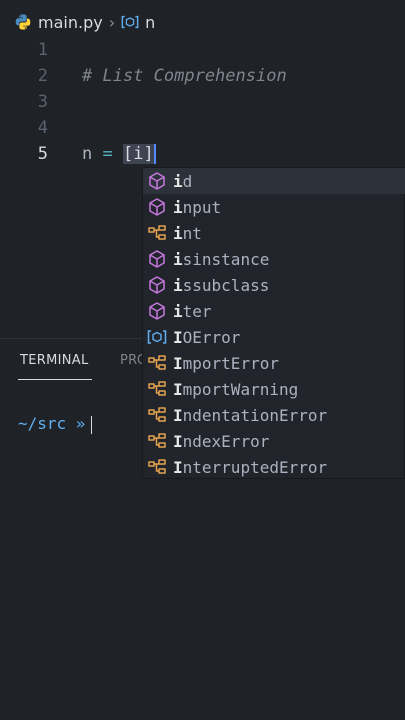 This screenshot has height=720, width=405. I want to click on suggestion-rest: ter, so click(197, 311).